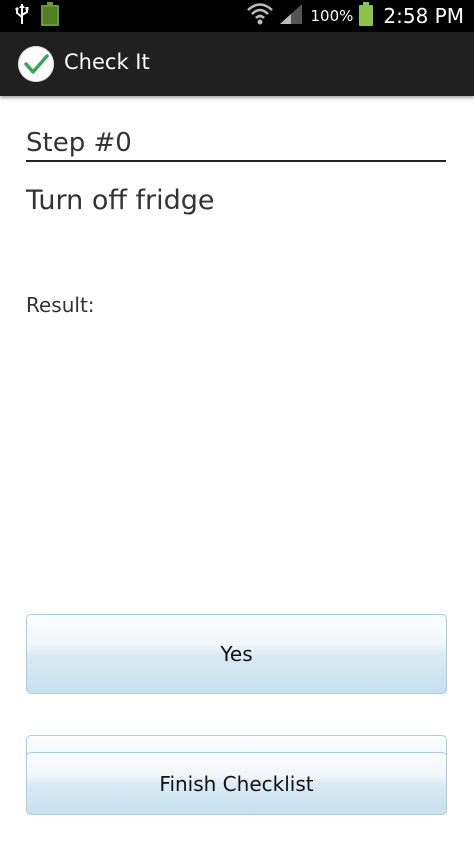 This screenshot has height=842, width=474. What do you see at coordinates (36, 64) in the screenshot?
I see `checkmark-icon` at bounding box center [36, 64].